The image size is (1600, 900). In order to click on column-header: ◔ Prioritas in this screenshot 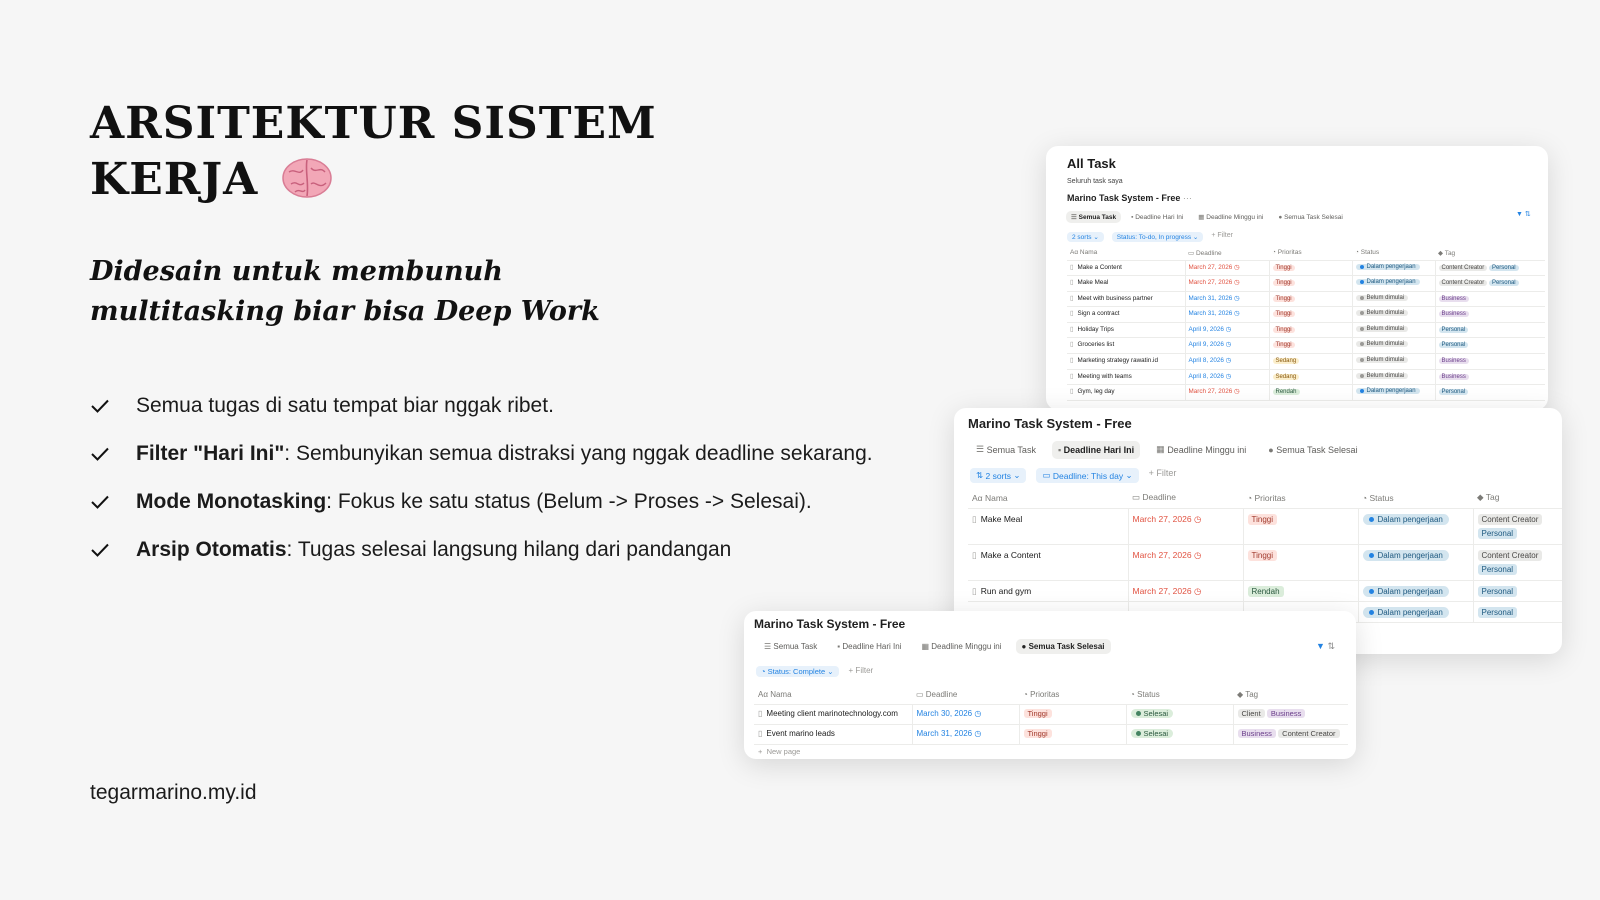, I will do `click(1072, 695)`.